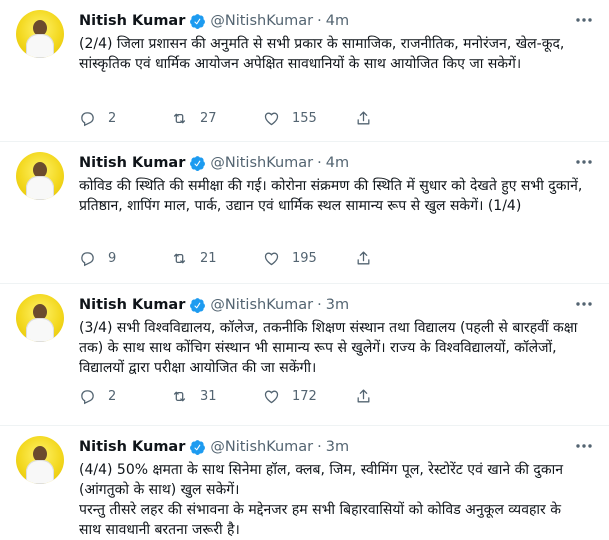  I want to click on retweet-button: 31, so click(217, 396).